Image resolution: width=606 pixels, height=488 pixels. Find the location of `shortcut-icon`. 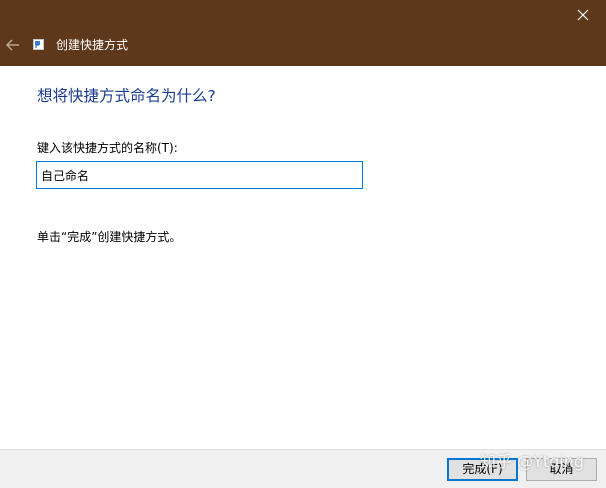

shortcut-icon is located at coordinates (38, 44).